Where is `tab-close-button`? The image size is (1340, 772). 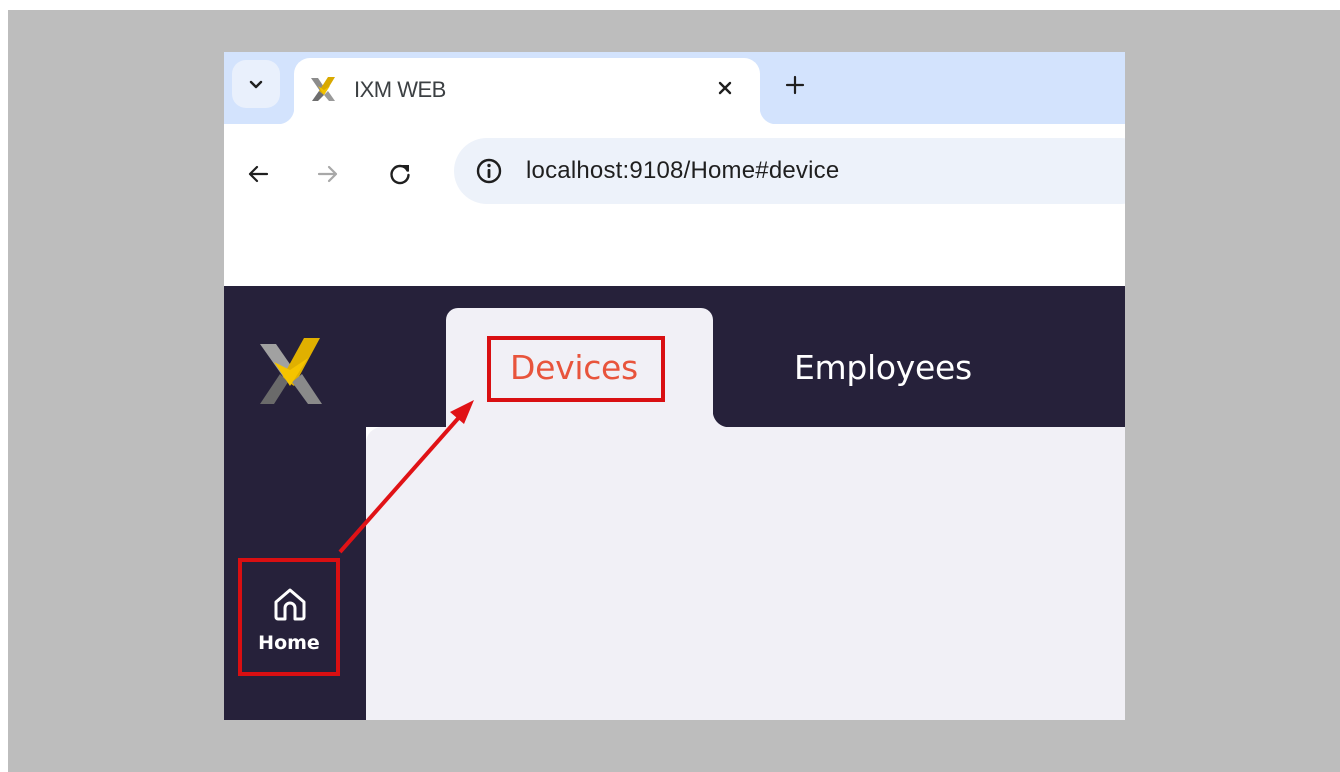
tab-close-button is located at coordinates (725, 88).